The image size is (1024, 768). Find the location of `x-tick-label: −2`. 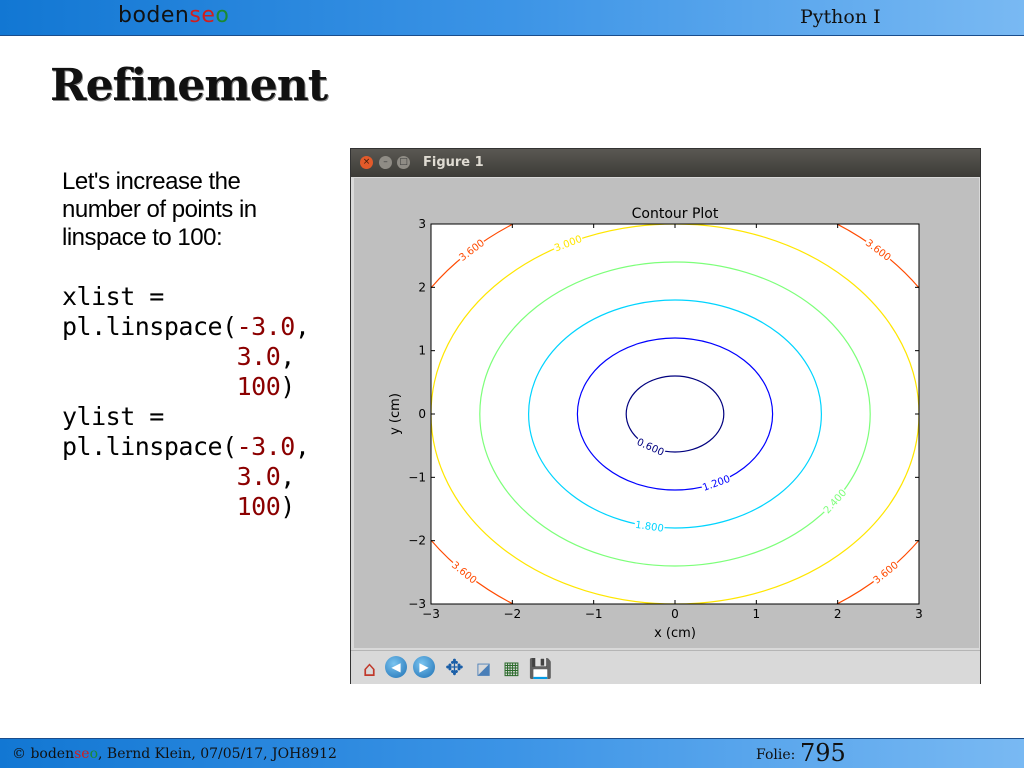

x-tick-label: −2 is located at coordinates (512, 614).